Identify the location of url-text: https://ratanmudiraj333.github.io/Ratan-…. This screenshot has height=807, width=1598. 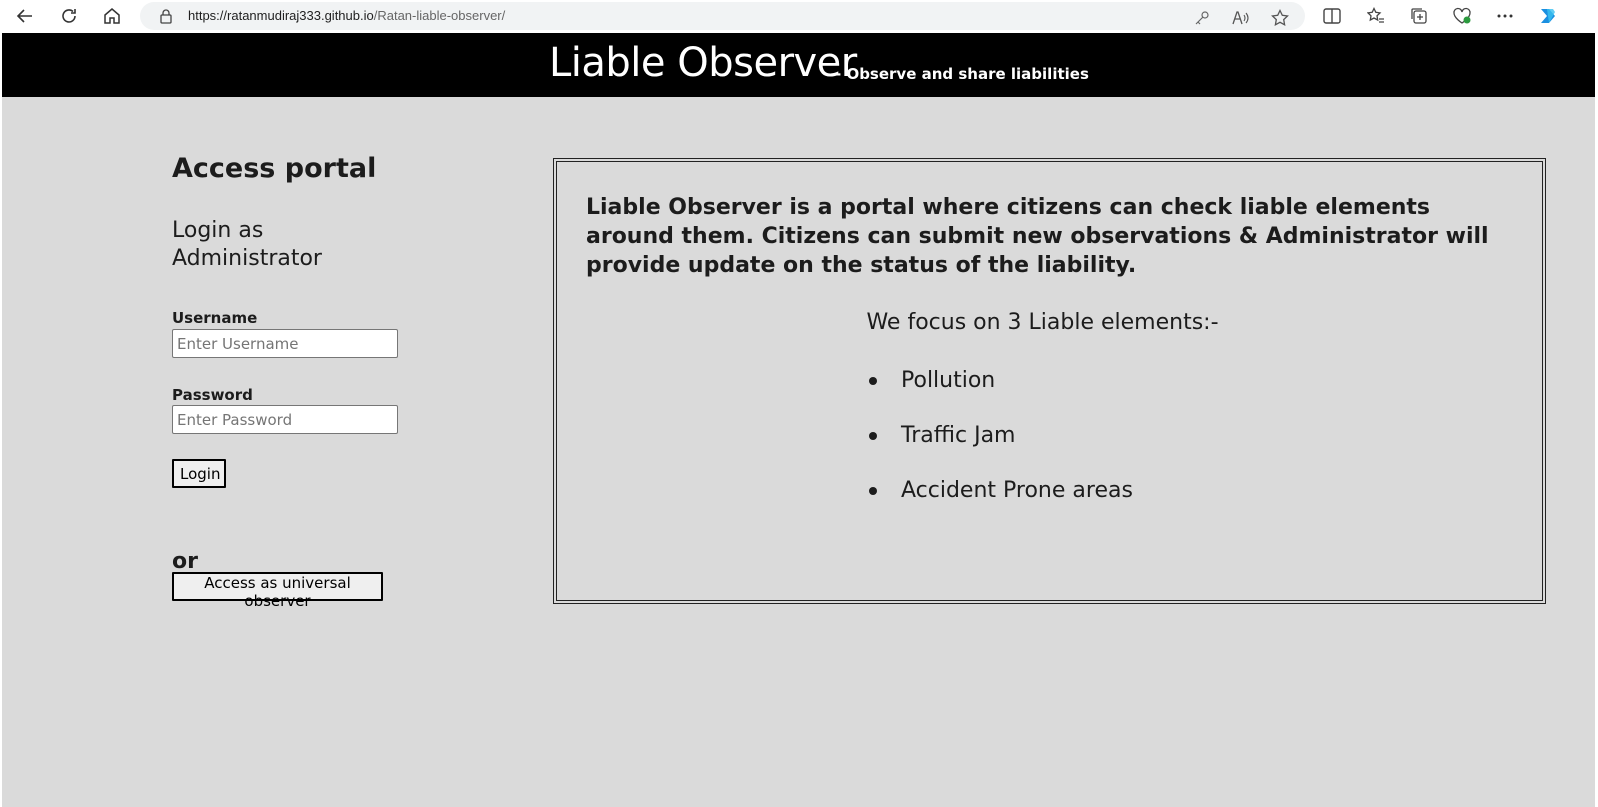
(346, 15).